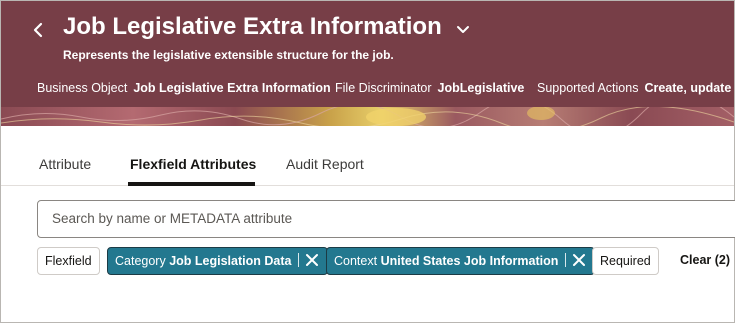  Describe the element at coordinates (172, 218) in the screenshot. I see `search-placeholder: Search by name or METADATA attribute` at that location.